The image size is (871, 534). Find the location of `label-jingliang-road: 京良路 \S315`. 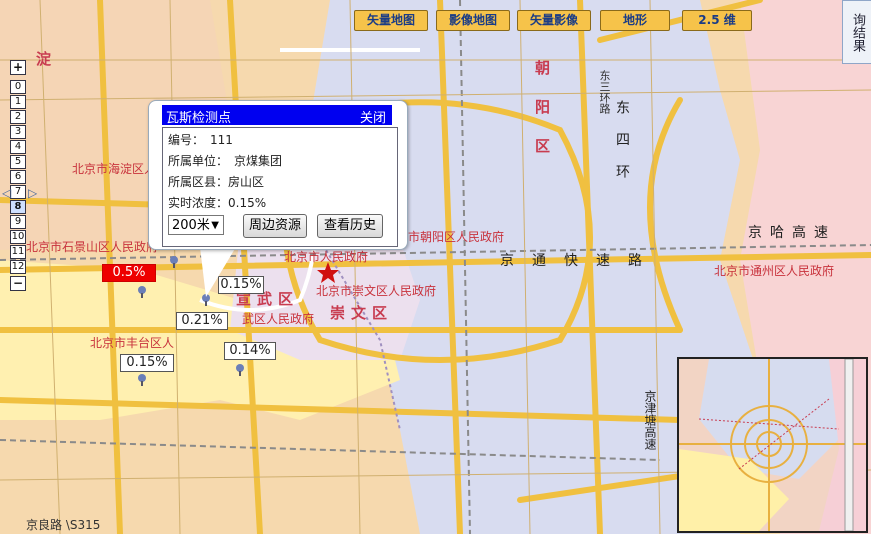

label-jingliang-road: 京良路 \S315 is located at coordinates (63, 525).